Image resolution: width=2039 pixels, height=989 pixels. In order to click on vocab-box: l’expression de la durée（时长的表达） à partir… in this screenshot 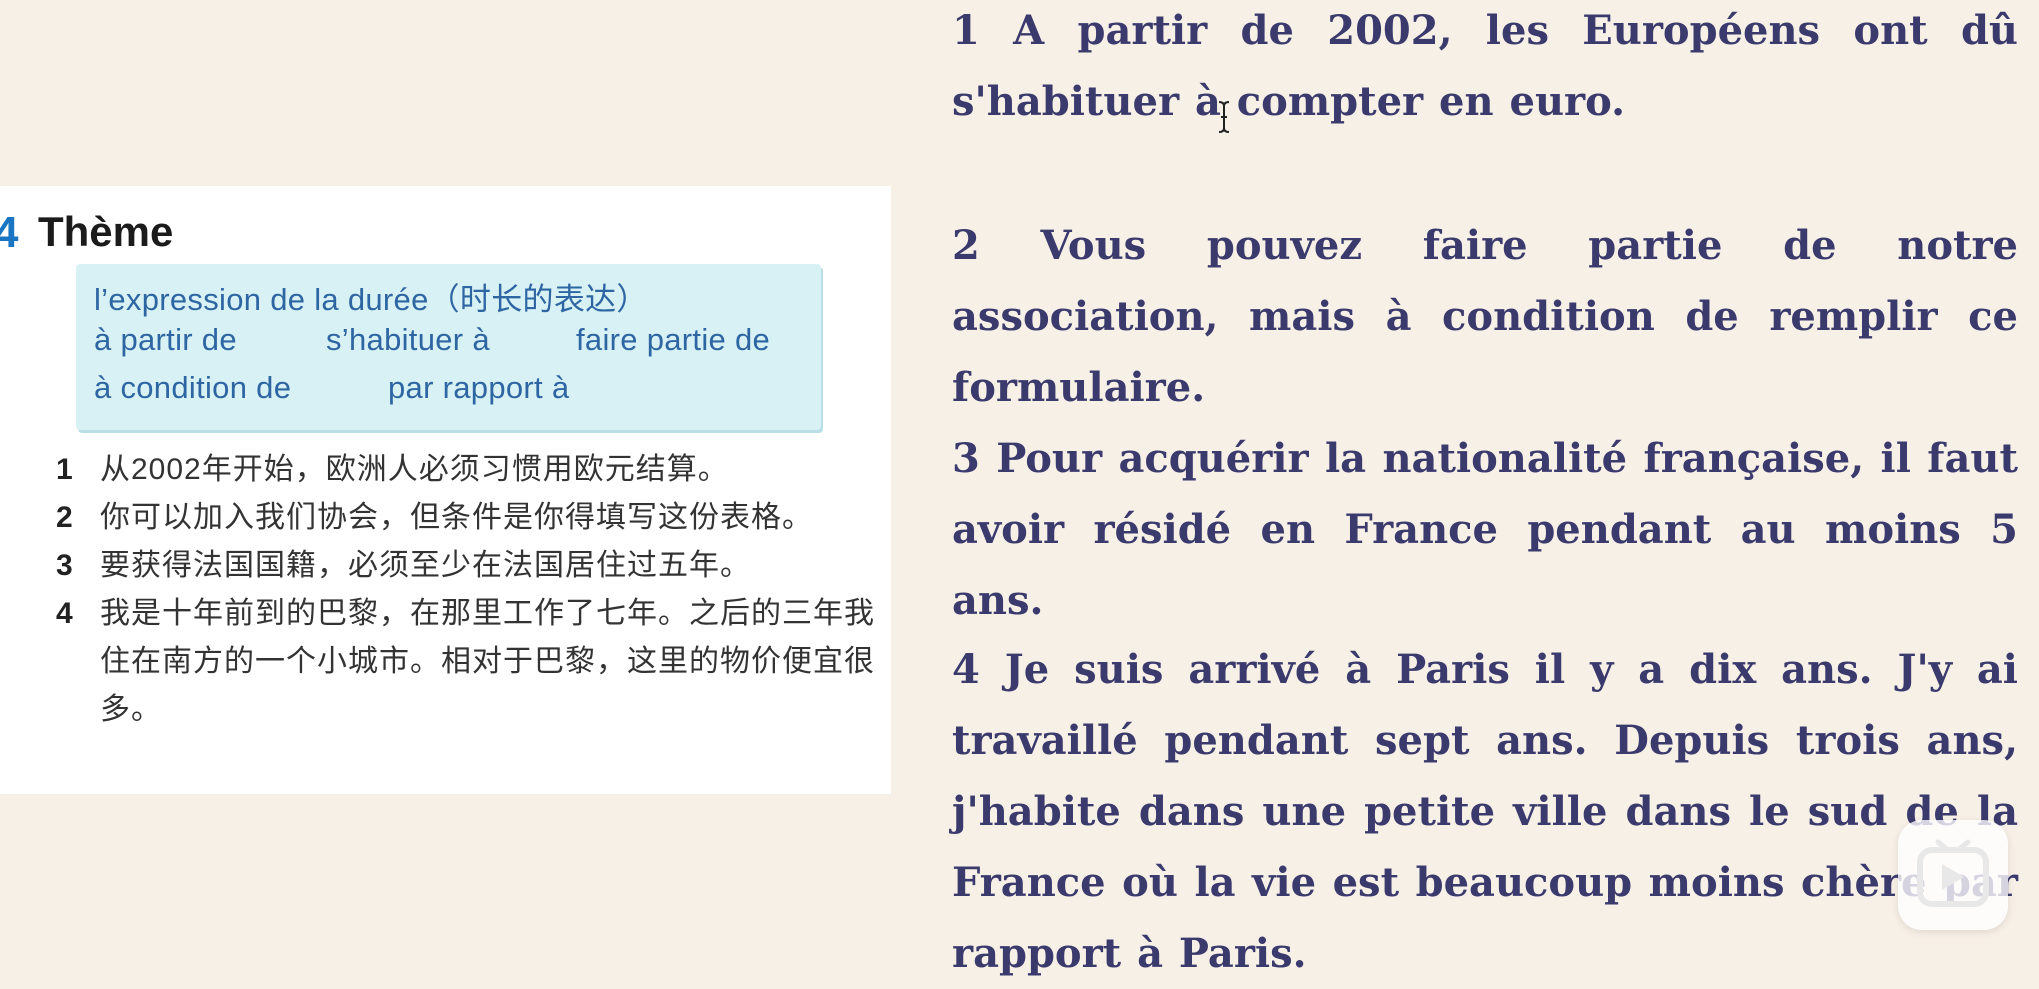, I will do `click(448, 347)`.